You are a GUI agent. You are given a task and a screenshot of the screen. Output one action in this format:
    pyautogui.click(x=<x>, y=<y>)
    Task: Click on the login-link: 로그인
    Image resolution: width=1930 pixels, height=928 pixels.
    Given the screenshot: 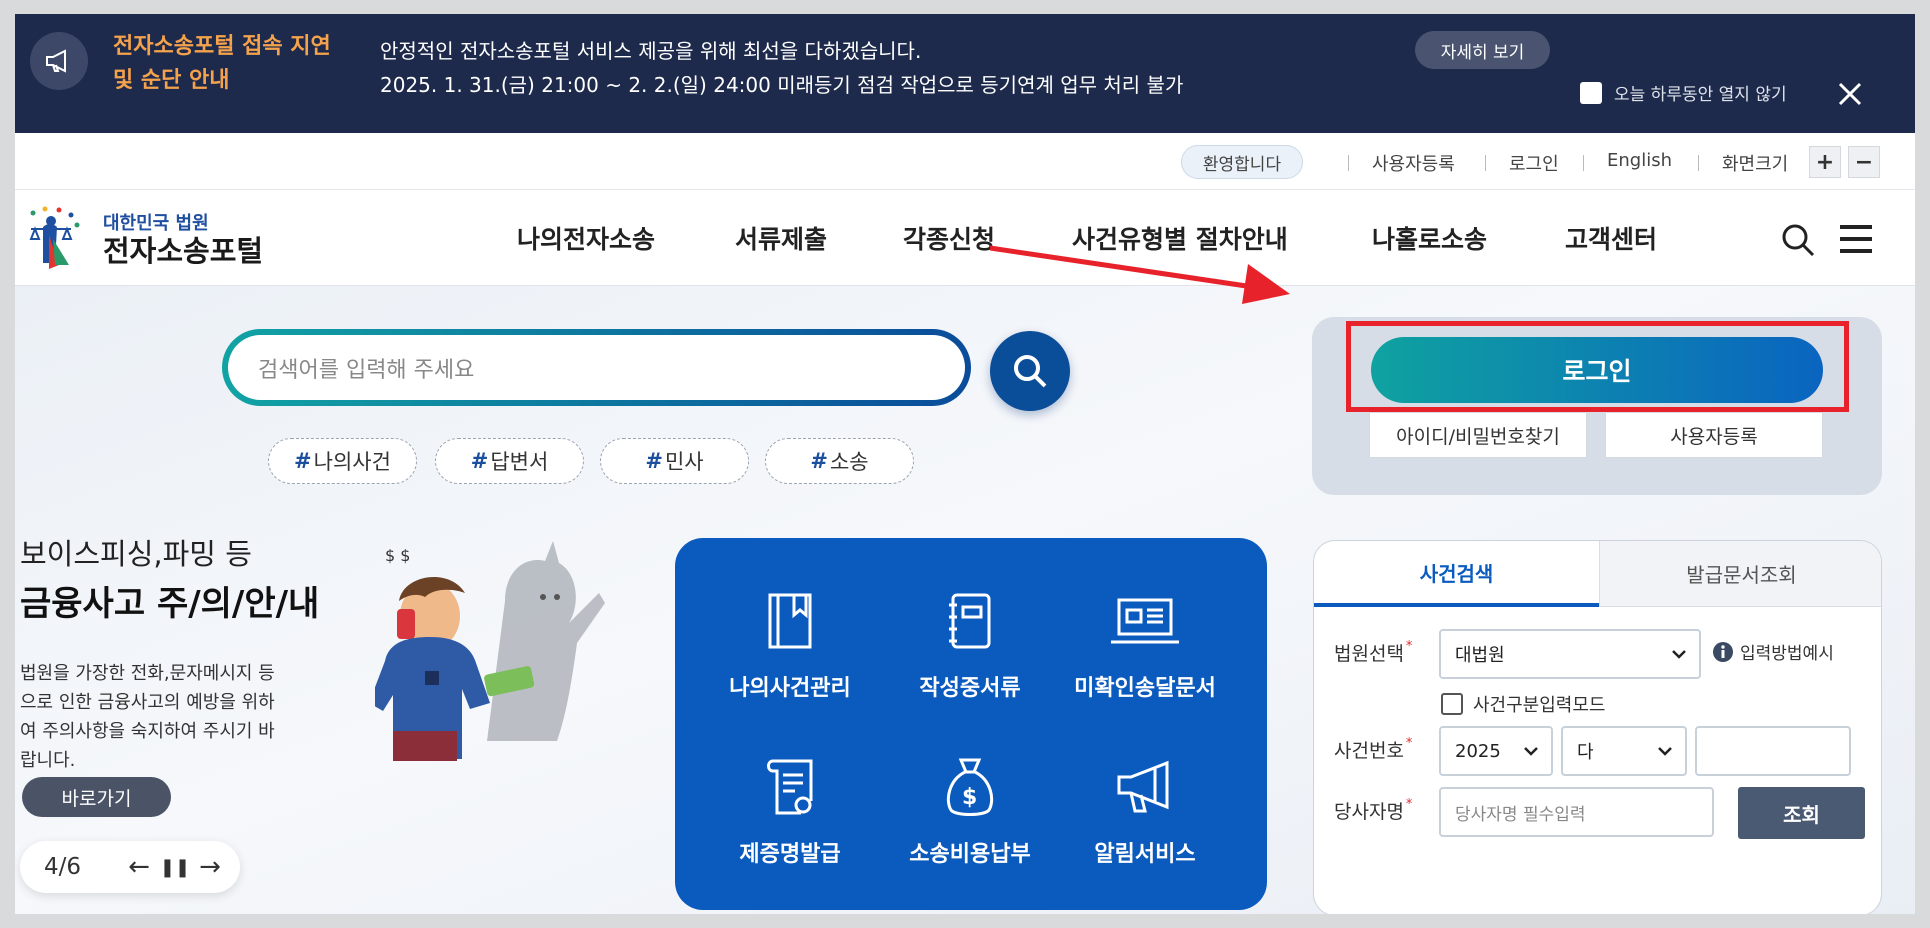 What is the action you would take?
    pyautogui.click(x=1534, y=163)
    